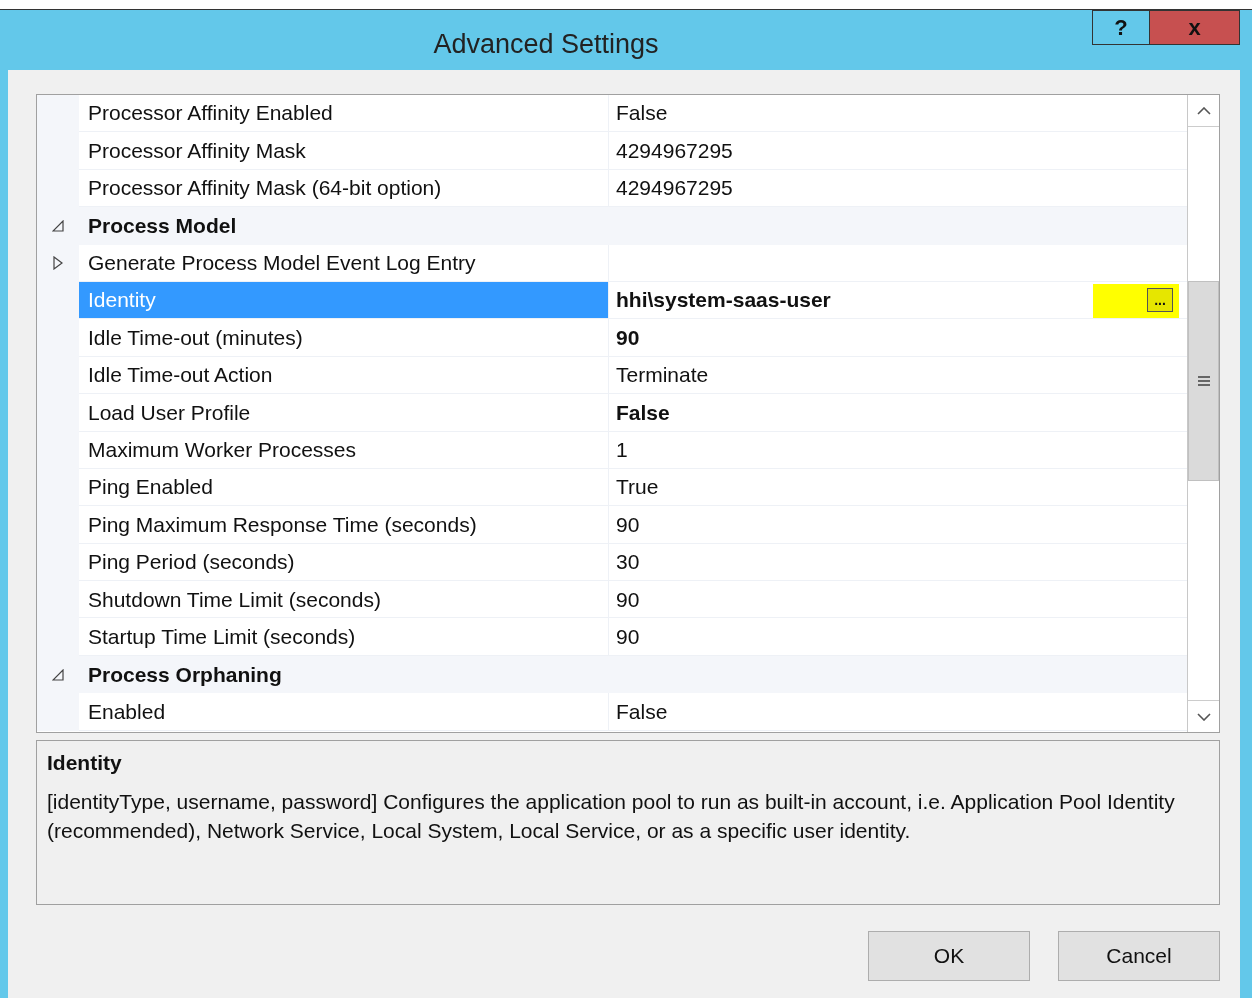 This screenshot has height=998, width=1252. Describe the element at coordinates (949, 956) in the screenshot. I see `dialog-button: OK` at that location.